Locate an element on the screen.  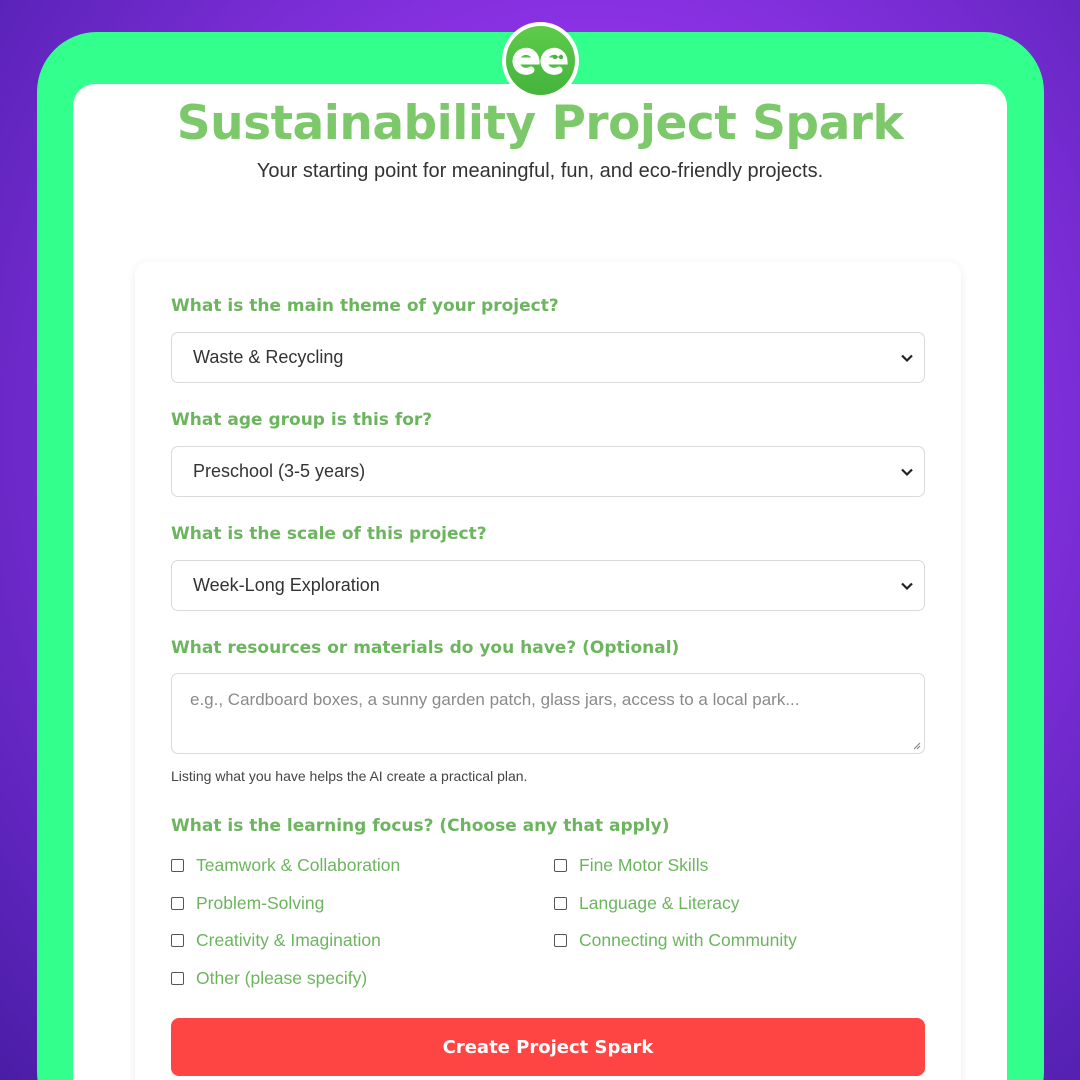
age-label: What age group is this for? is located at coordinates (302, 420).